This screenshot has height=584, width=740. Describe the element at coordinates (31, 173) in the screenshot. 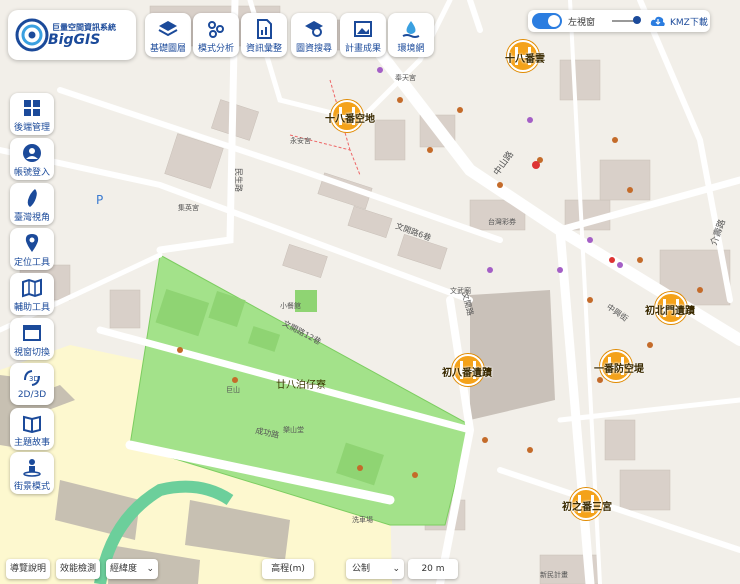

I see `sidebar-item-label: 帳號登入` at that location.